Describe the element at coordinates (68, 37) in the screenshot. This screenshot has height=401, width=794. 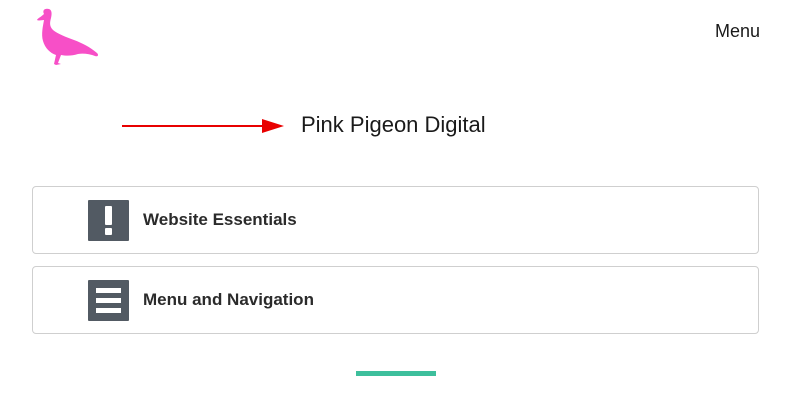
I see `pigeon-icon` at that location.